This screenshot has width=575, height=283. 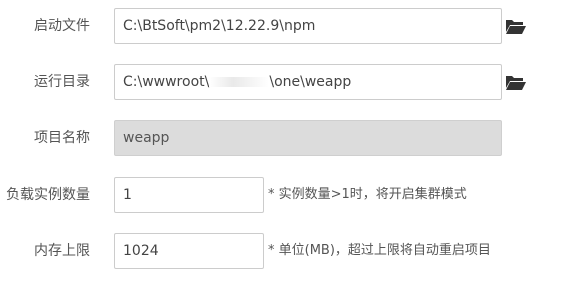 What do you see at coordinates (379, 250) in the screenshot?
I see `memory-limit-hint: * 单位(MB)，超过上限将自动重启项目` at bounding box center [379, 250].